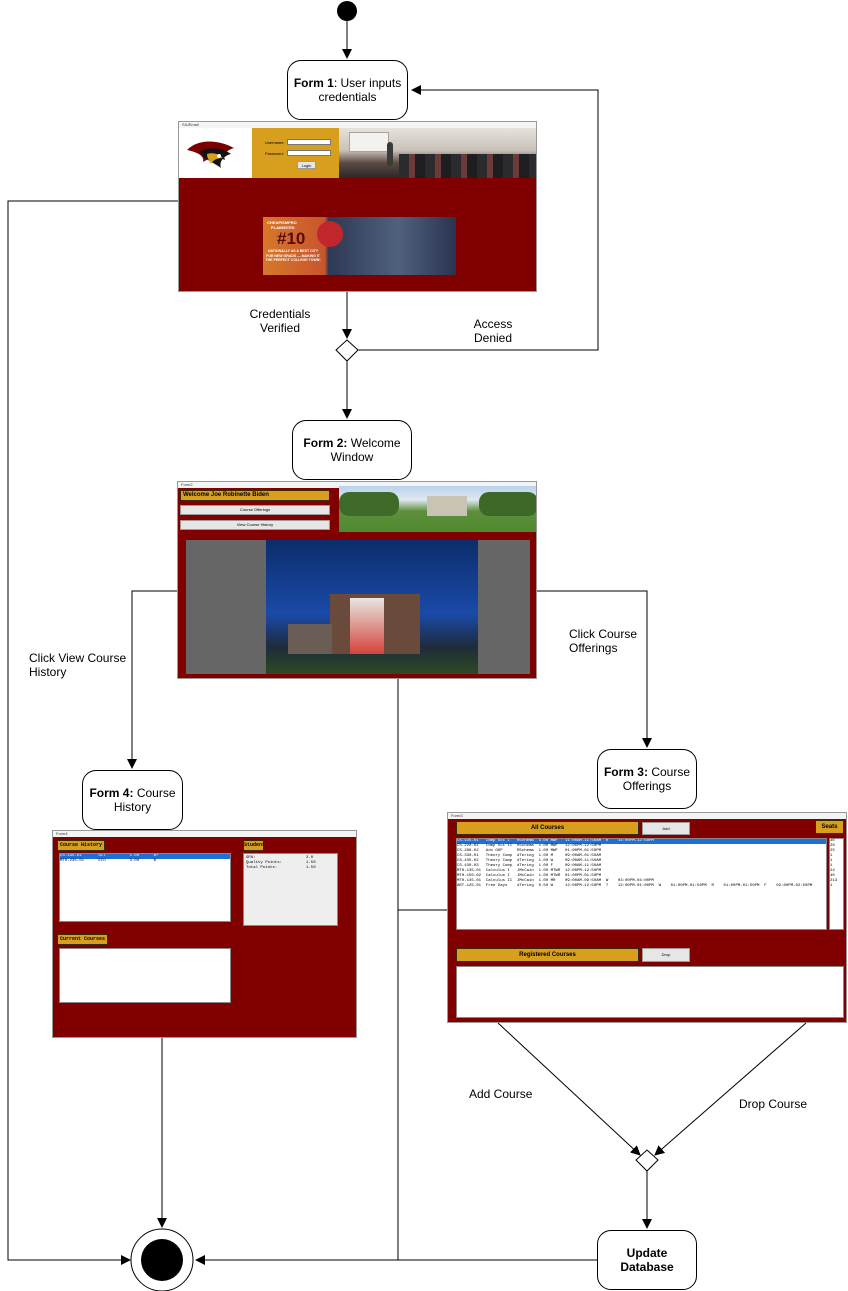  I want to click on registered-courses-list, so click(650, 992).